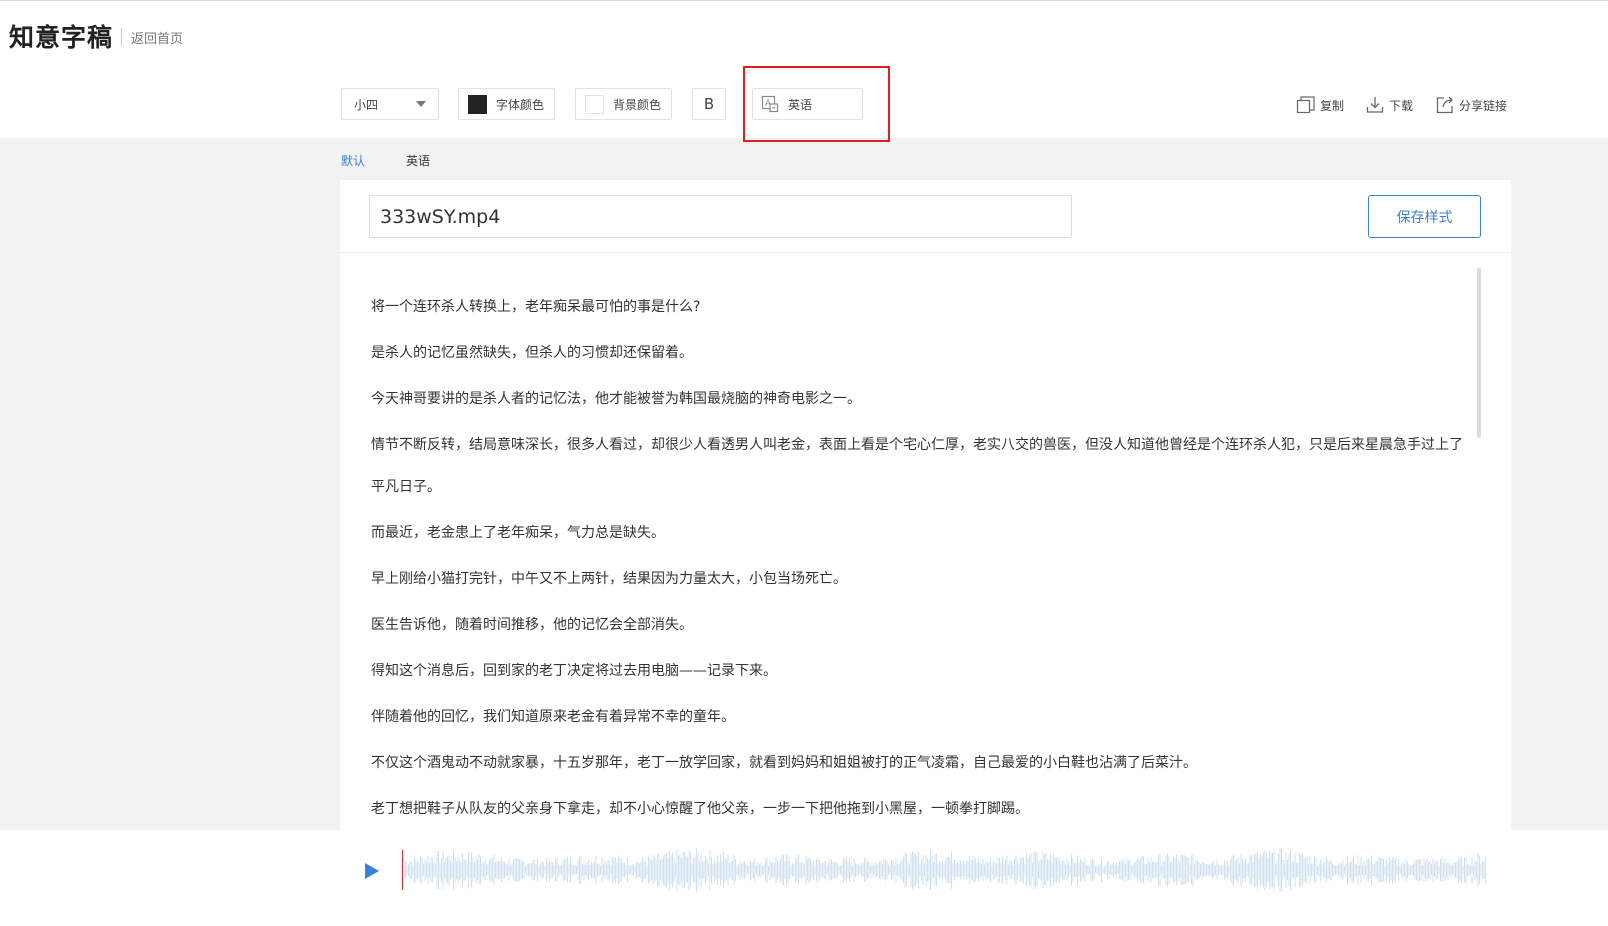 The image size is (1608, 926). I want to click on format-toolbar: 小四 字体颜色 背景颜色 B A 英语 复制 下载 分享链接, so click(804, 104).